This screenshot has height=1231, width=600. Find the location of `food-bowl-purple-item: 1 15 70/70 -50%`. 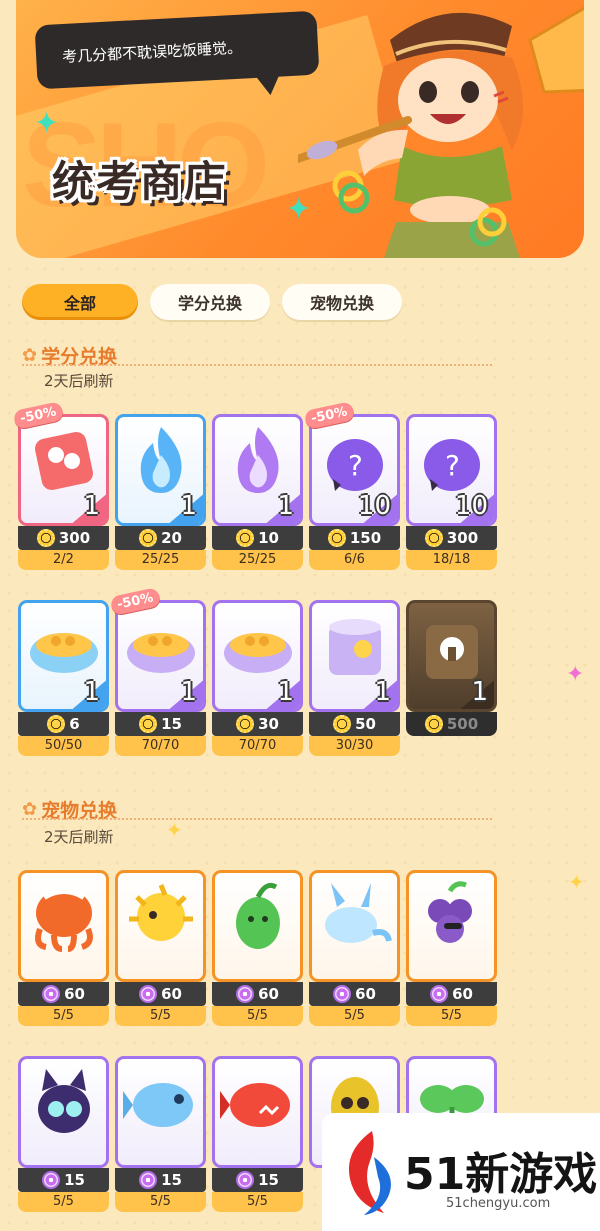

food-bowl-purple-item: 1 15 70/70 -50% is located at coordinates (157, 671).